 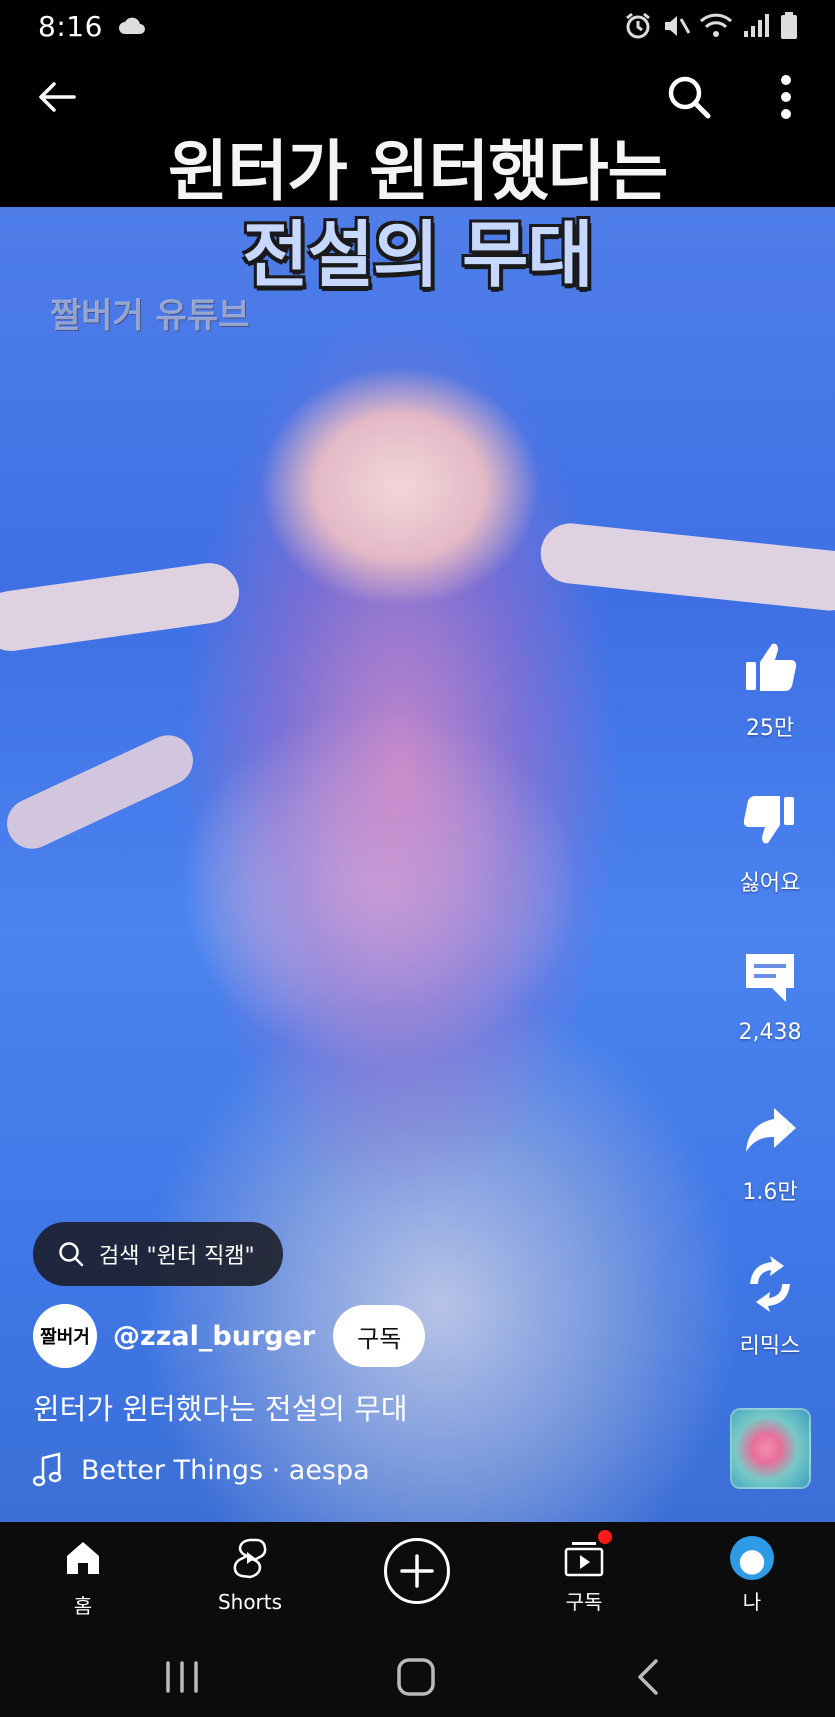 I want to click on battery-icon, so click(x=789, y=25).